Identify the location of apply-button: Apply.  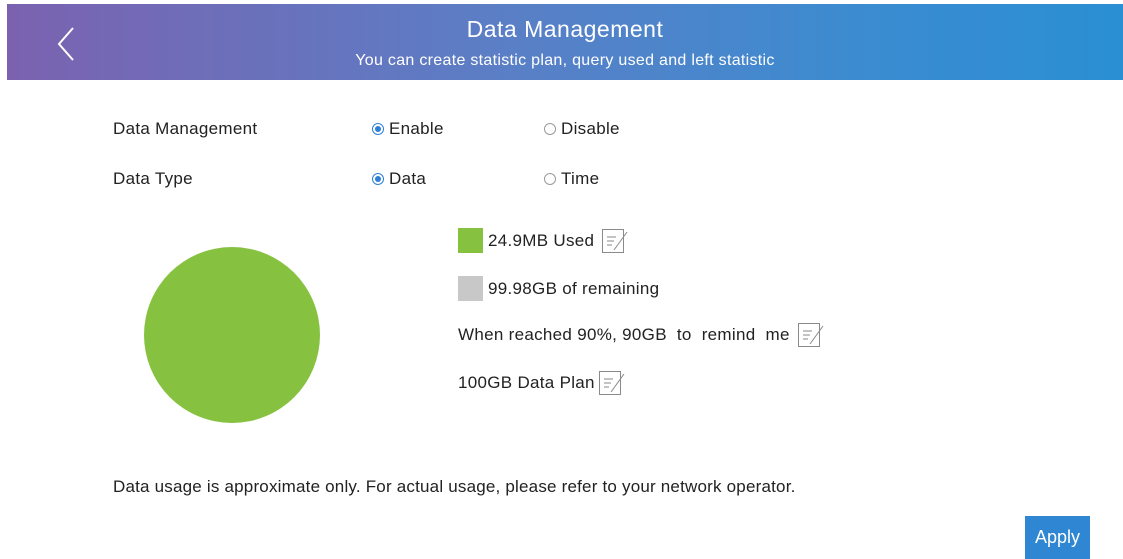
(1057, 537).